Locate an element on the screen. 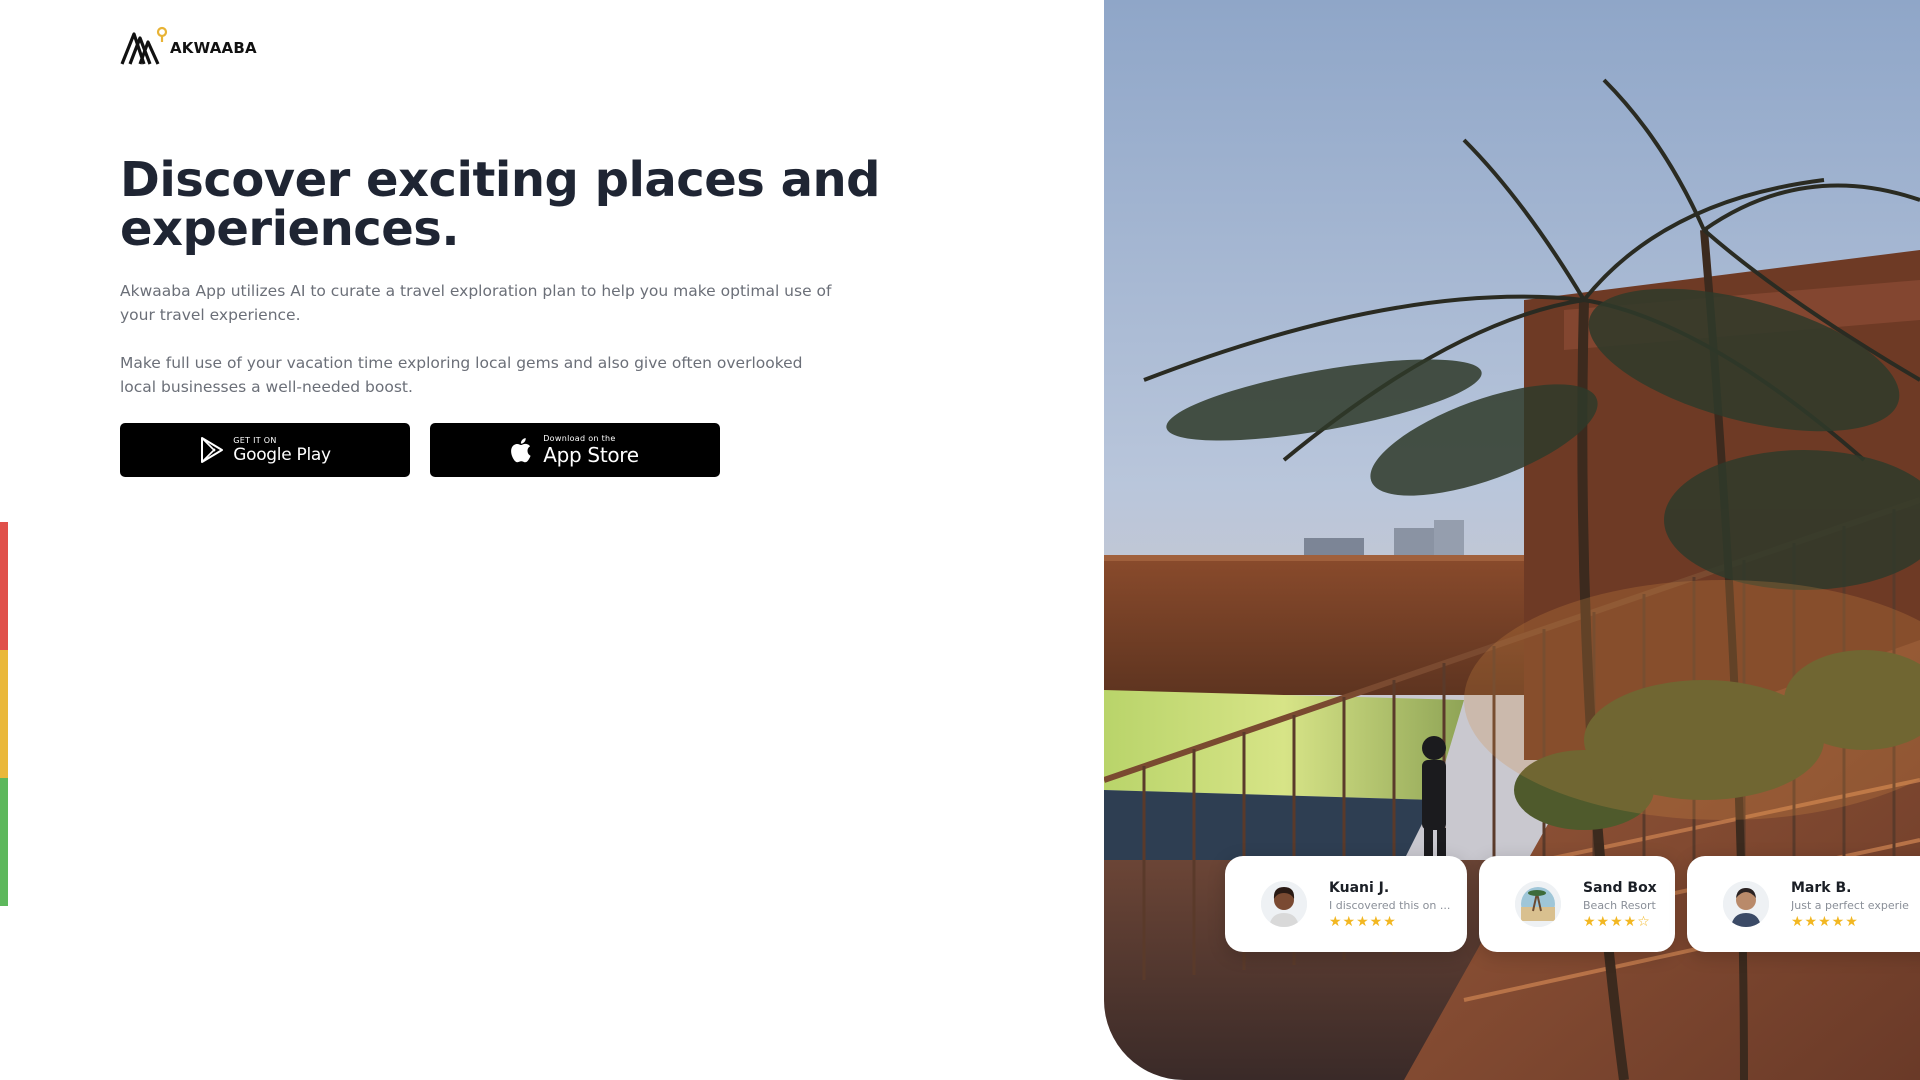 Image resolution: width=1920 pixels, height=1080 pixels. app-store-button: Download on the App Store is located at coordinates (575, 450).